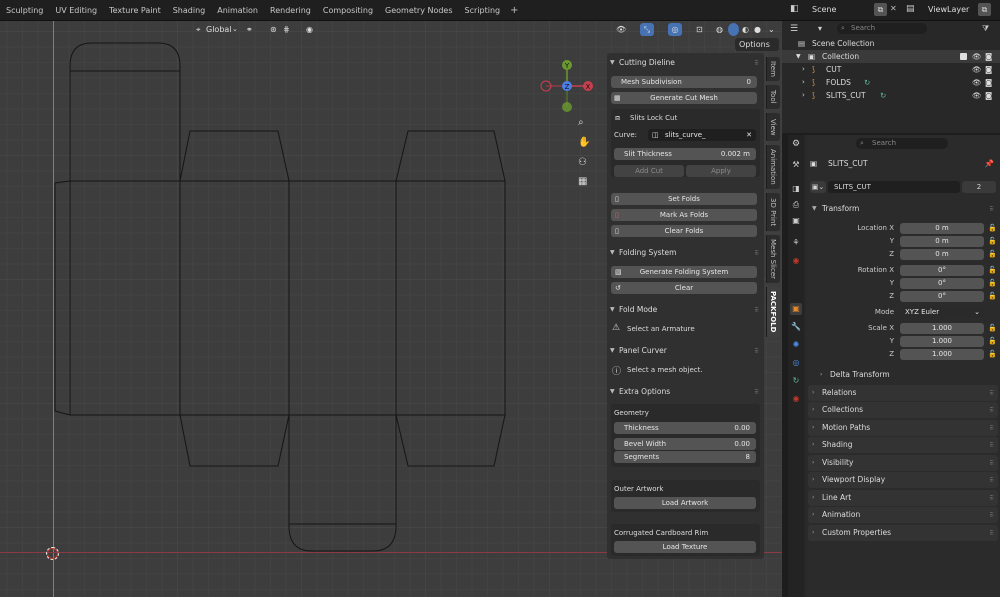 This screenshot has height=597, width=1000. Describe the element at coordinates (942, 270) in the screenshot. I see `rotation-x-field: 0°` at that location.